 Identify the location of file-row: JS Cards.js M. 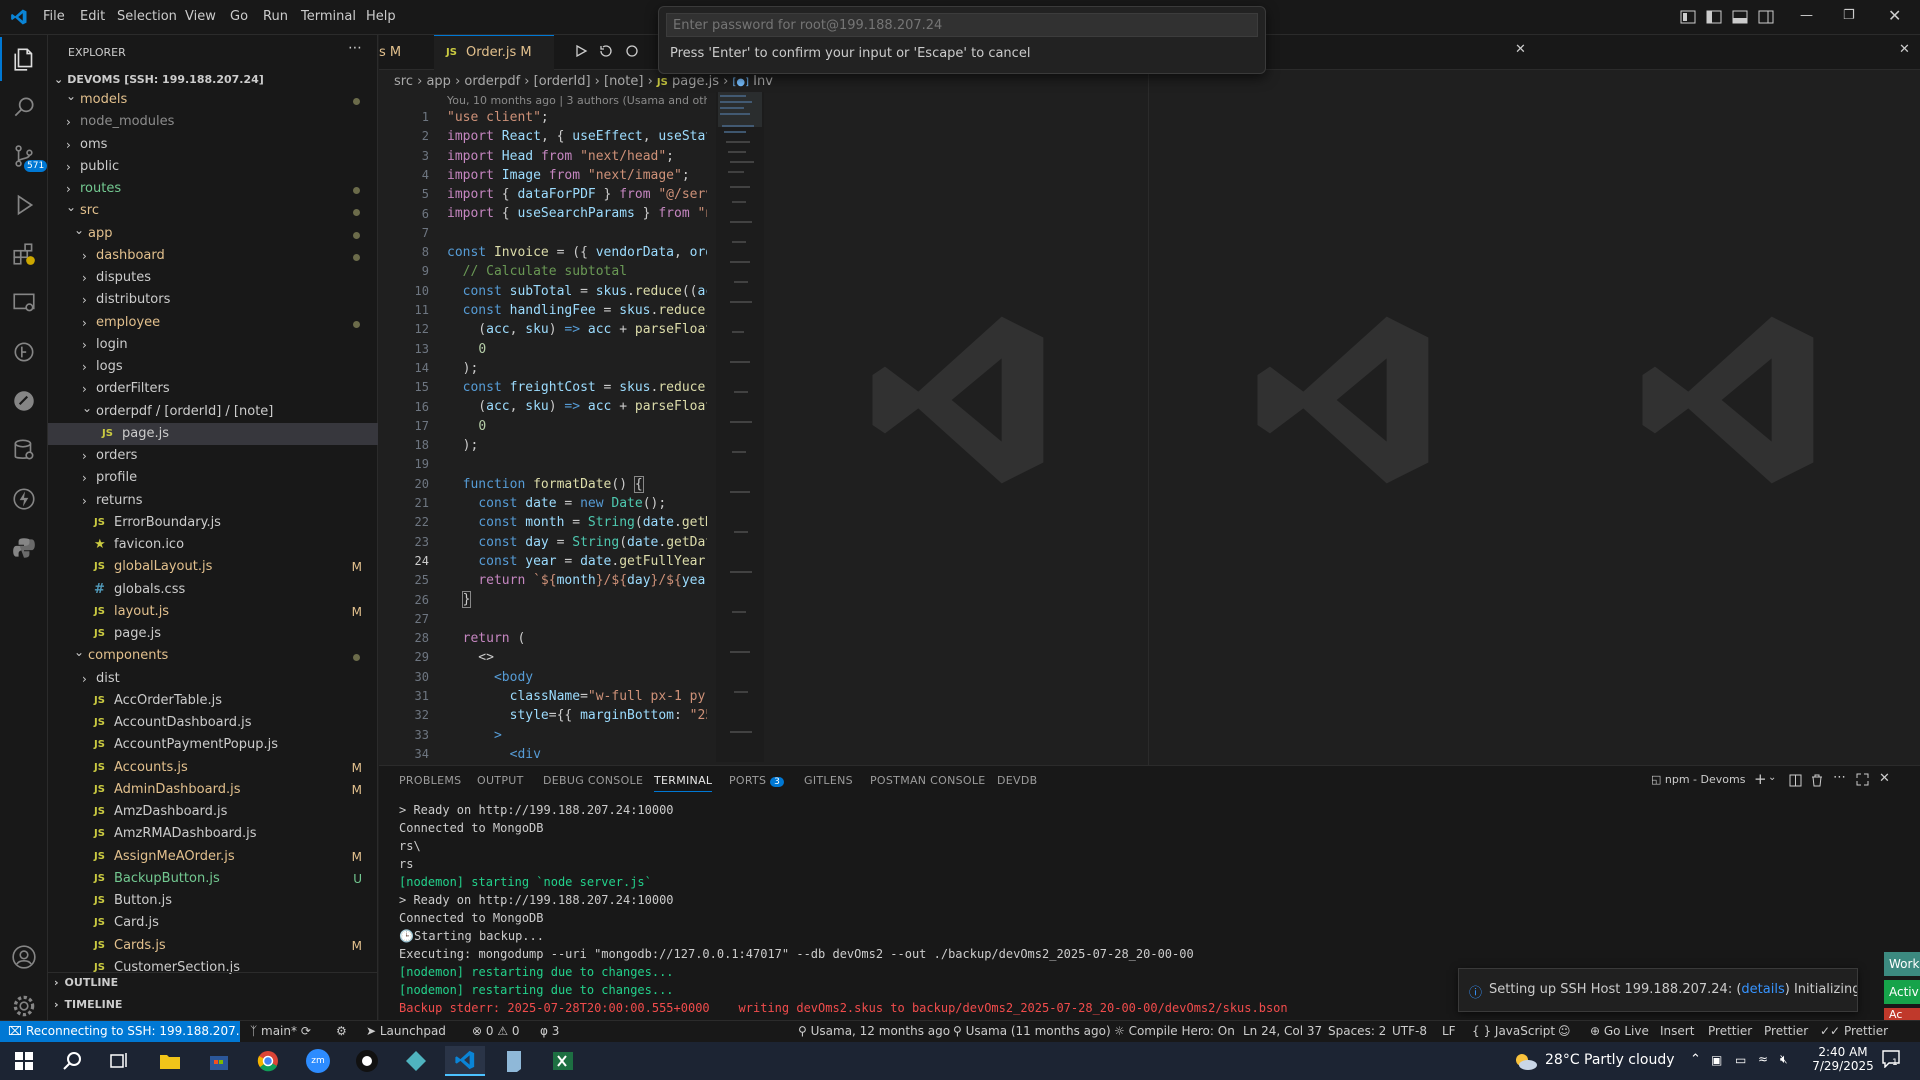
(213, 946).